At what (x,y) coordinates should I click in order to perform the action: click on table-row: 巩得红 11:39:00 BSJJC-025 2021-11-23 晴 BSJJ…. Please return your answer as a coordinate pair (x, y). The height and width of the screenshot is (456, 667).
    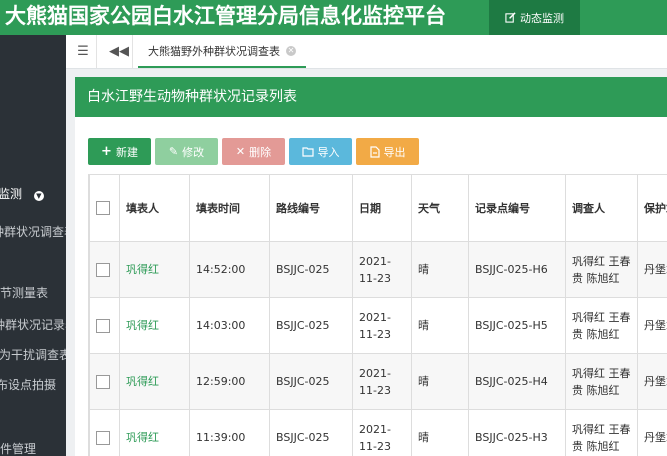
    Looking at the image, I should click on (378, 432).